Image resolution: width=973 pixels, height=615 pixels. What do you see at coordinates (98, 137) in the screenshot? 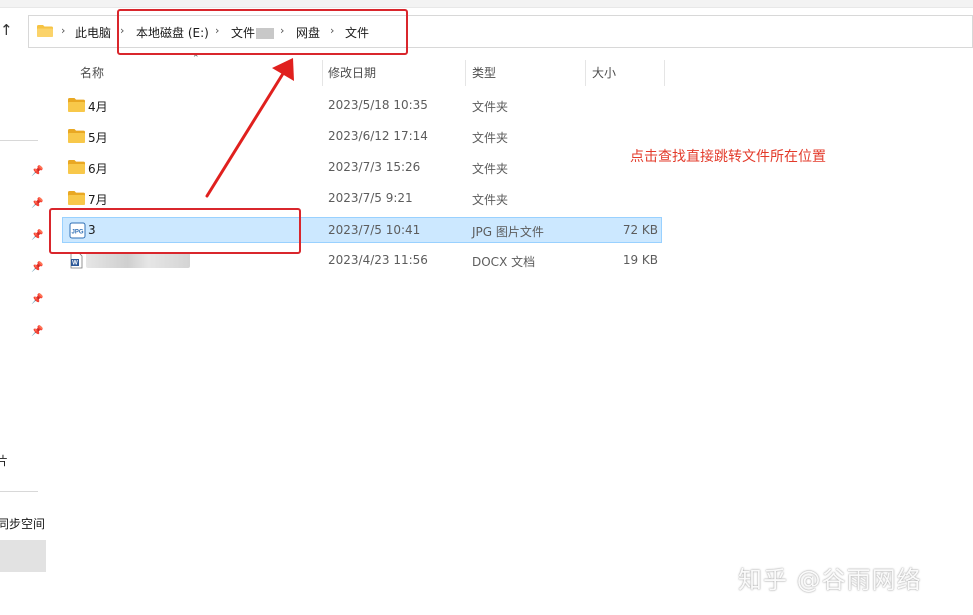
I see `file-name: 5月` at bounding box center [98, 137].